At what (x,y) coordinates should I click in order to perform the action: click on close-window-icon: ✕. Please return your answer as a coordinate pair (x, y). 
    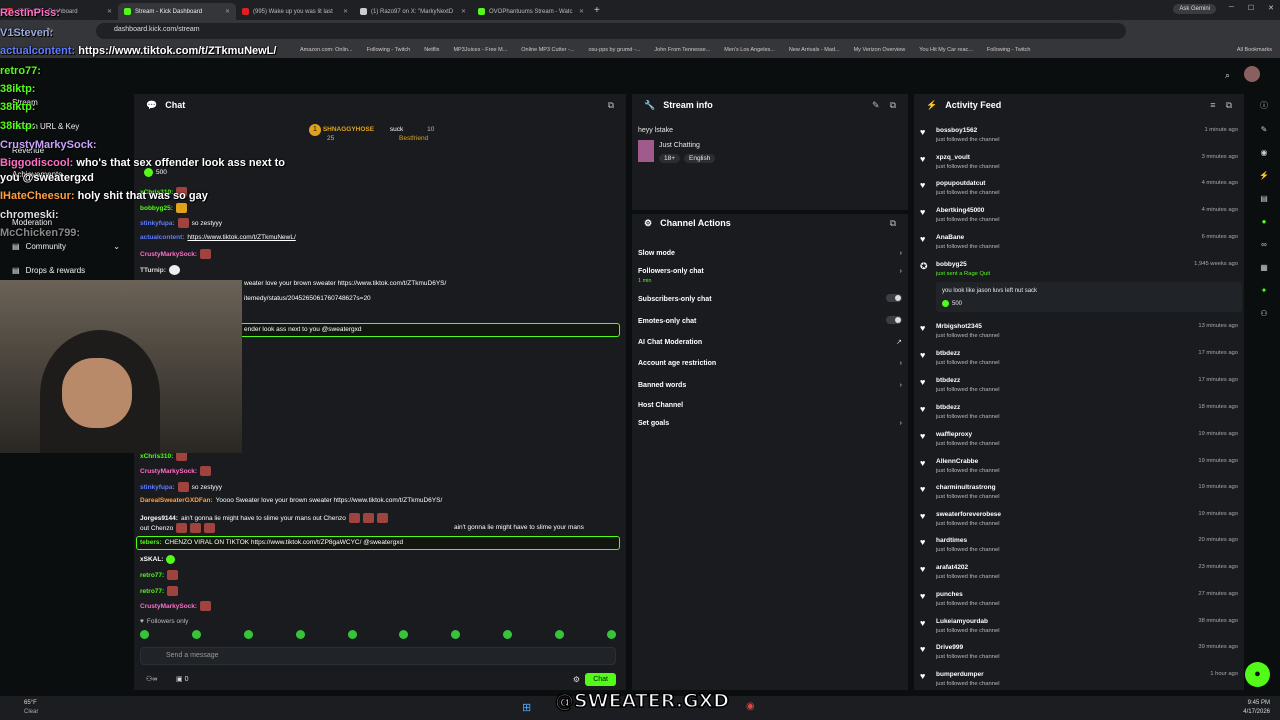
    Looking at the image, I should click on (1271, 8).